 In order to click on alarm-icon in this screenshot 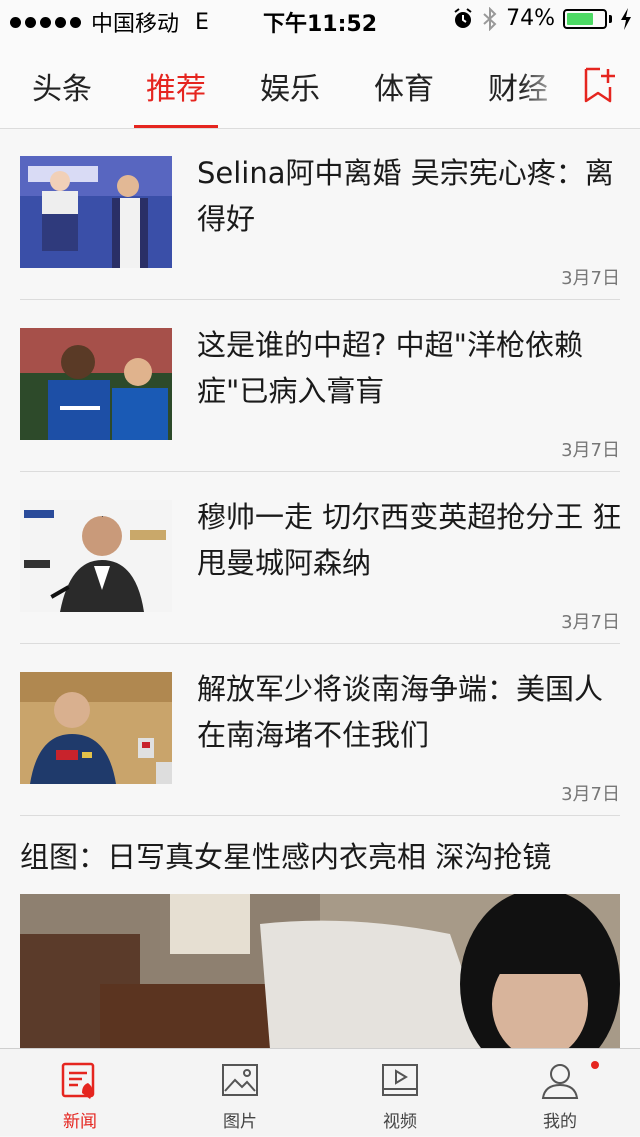, I will do `click(463, 17)`.